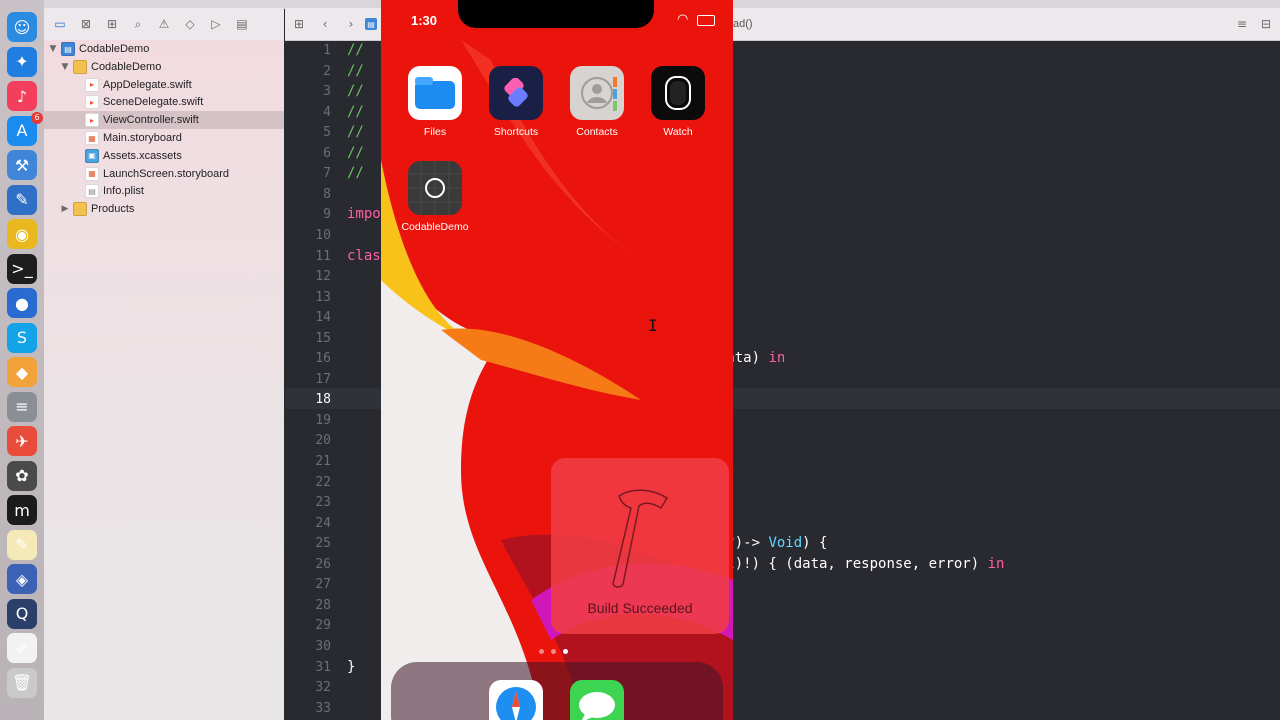  Describe the element at coordinates (323, 461) in the screenshot. I see `line-number: 21` at that location.